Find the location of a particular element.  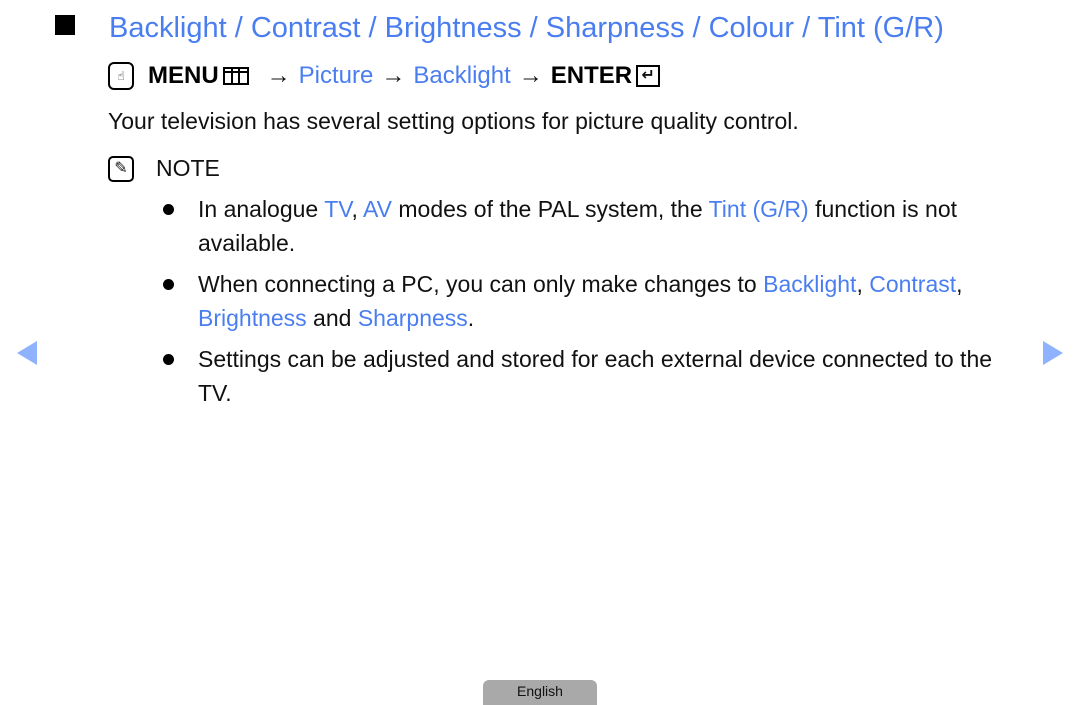

note-pencil-icon: ✎ is located at coordinates (121, 168).